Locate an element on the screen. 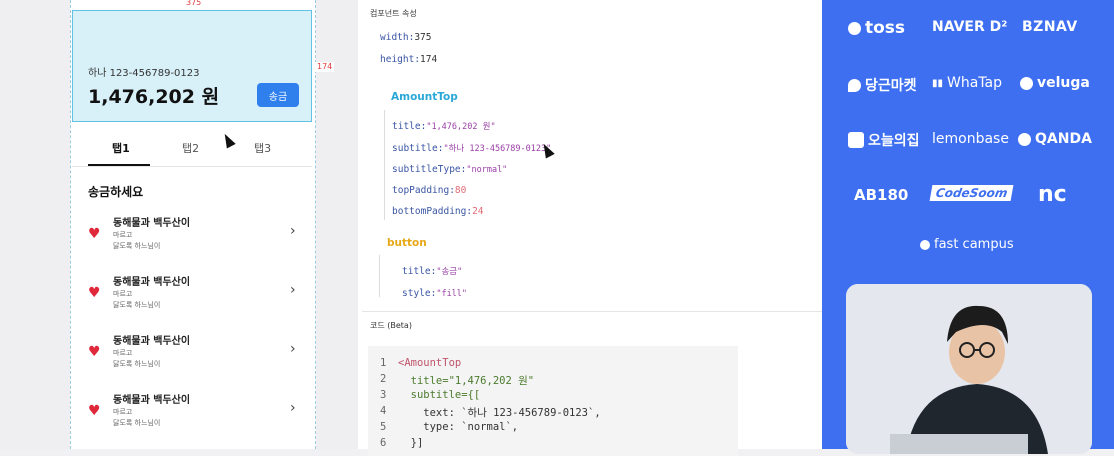 The width and height of the screenshot is (1114, 456). button-style-prop: style:"fill" is located at coordinates (434, 290).